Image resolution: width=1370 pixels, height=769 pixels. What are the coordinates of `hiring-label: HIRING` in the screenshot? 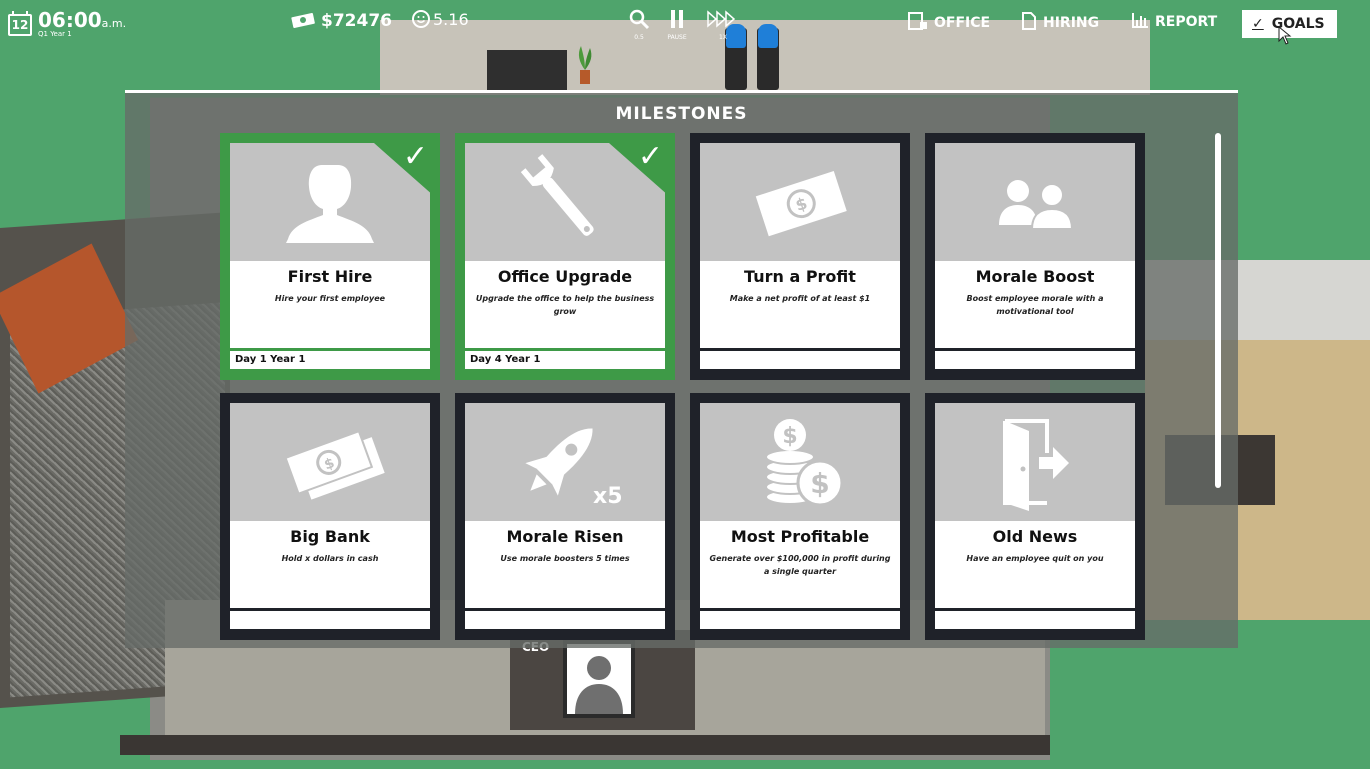 It's located at (1071, 23).